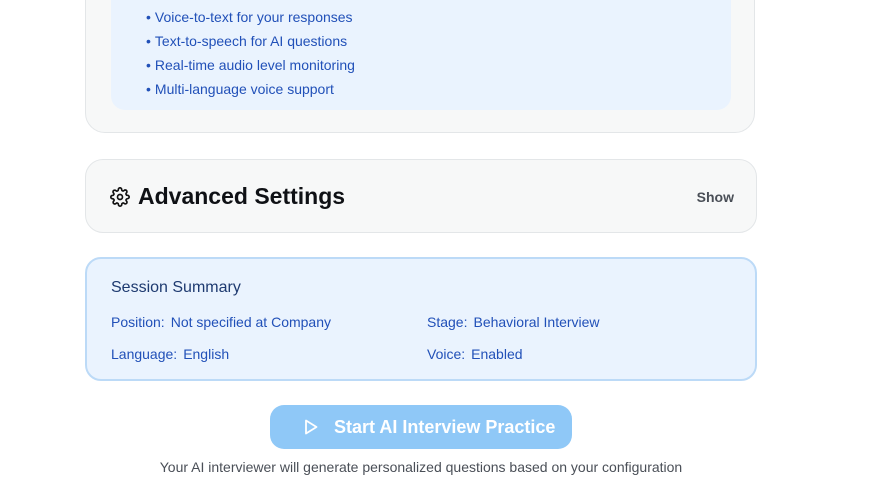 The width and height of the screenshot is (877, 485). Describe the element at coordinates (445, 427) in the screenshot. I see `start-interview-label: Start AI Interview Practice` at that location.